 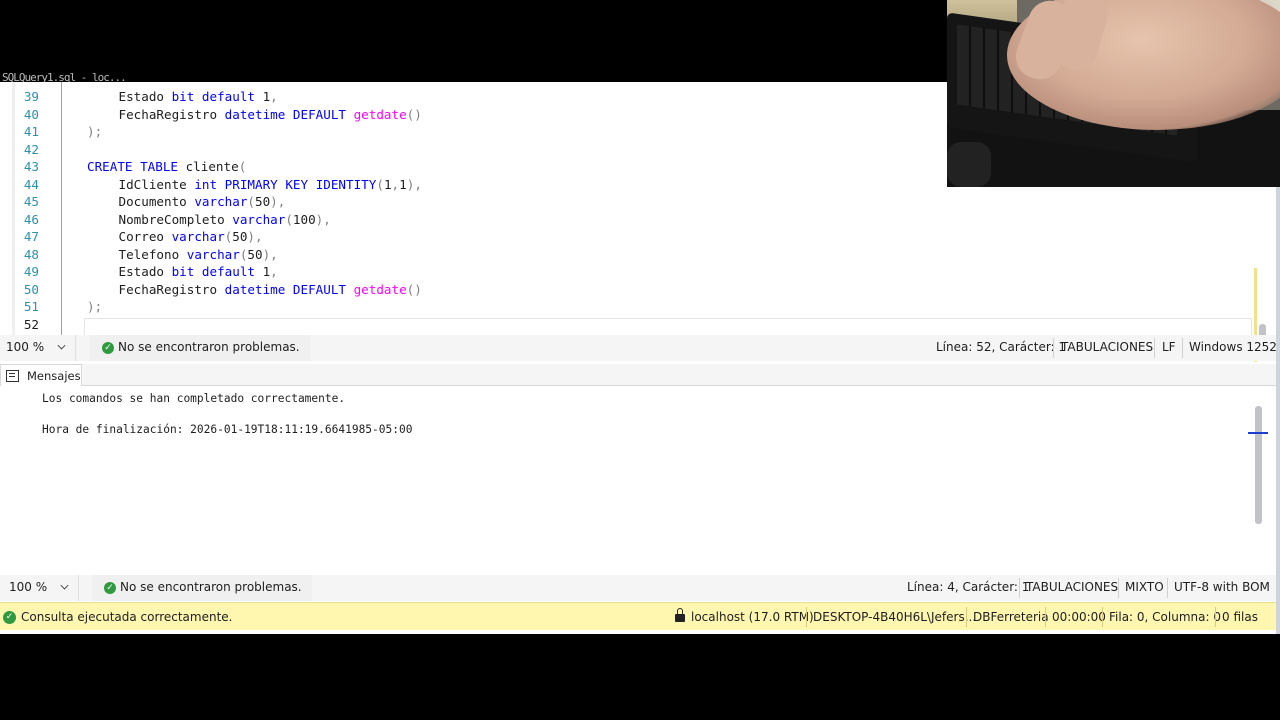 What do you see at coordinates (346, 184) in the screenshot?
I see `code-token: IDENTITY` at bounding box center [346, 184].